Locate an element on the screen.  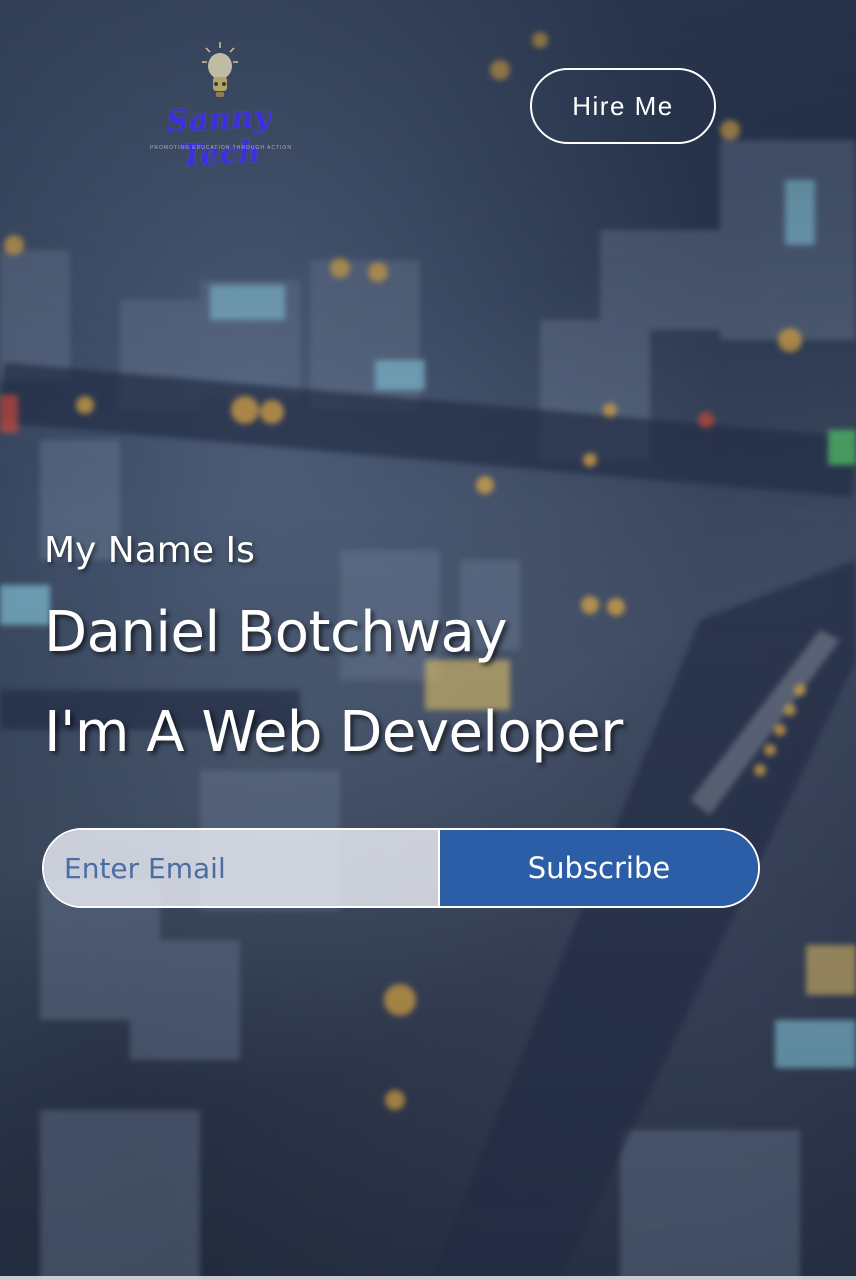
bottom-edge is located at coordinates (428, 1278).